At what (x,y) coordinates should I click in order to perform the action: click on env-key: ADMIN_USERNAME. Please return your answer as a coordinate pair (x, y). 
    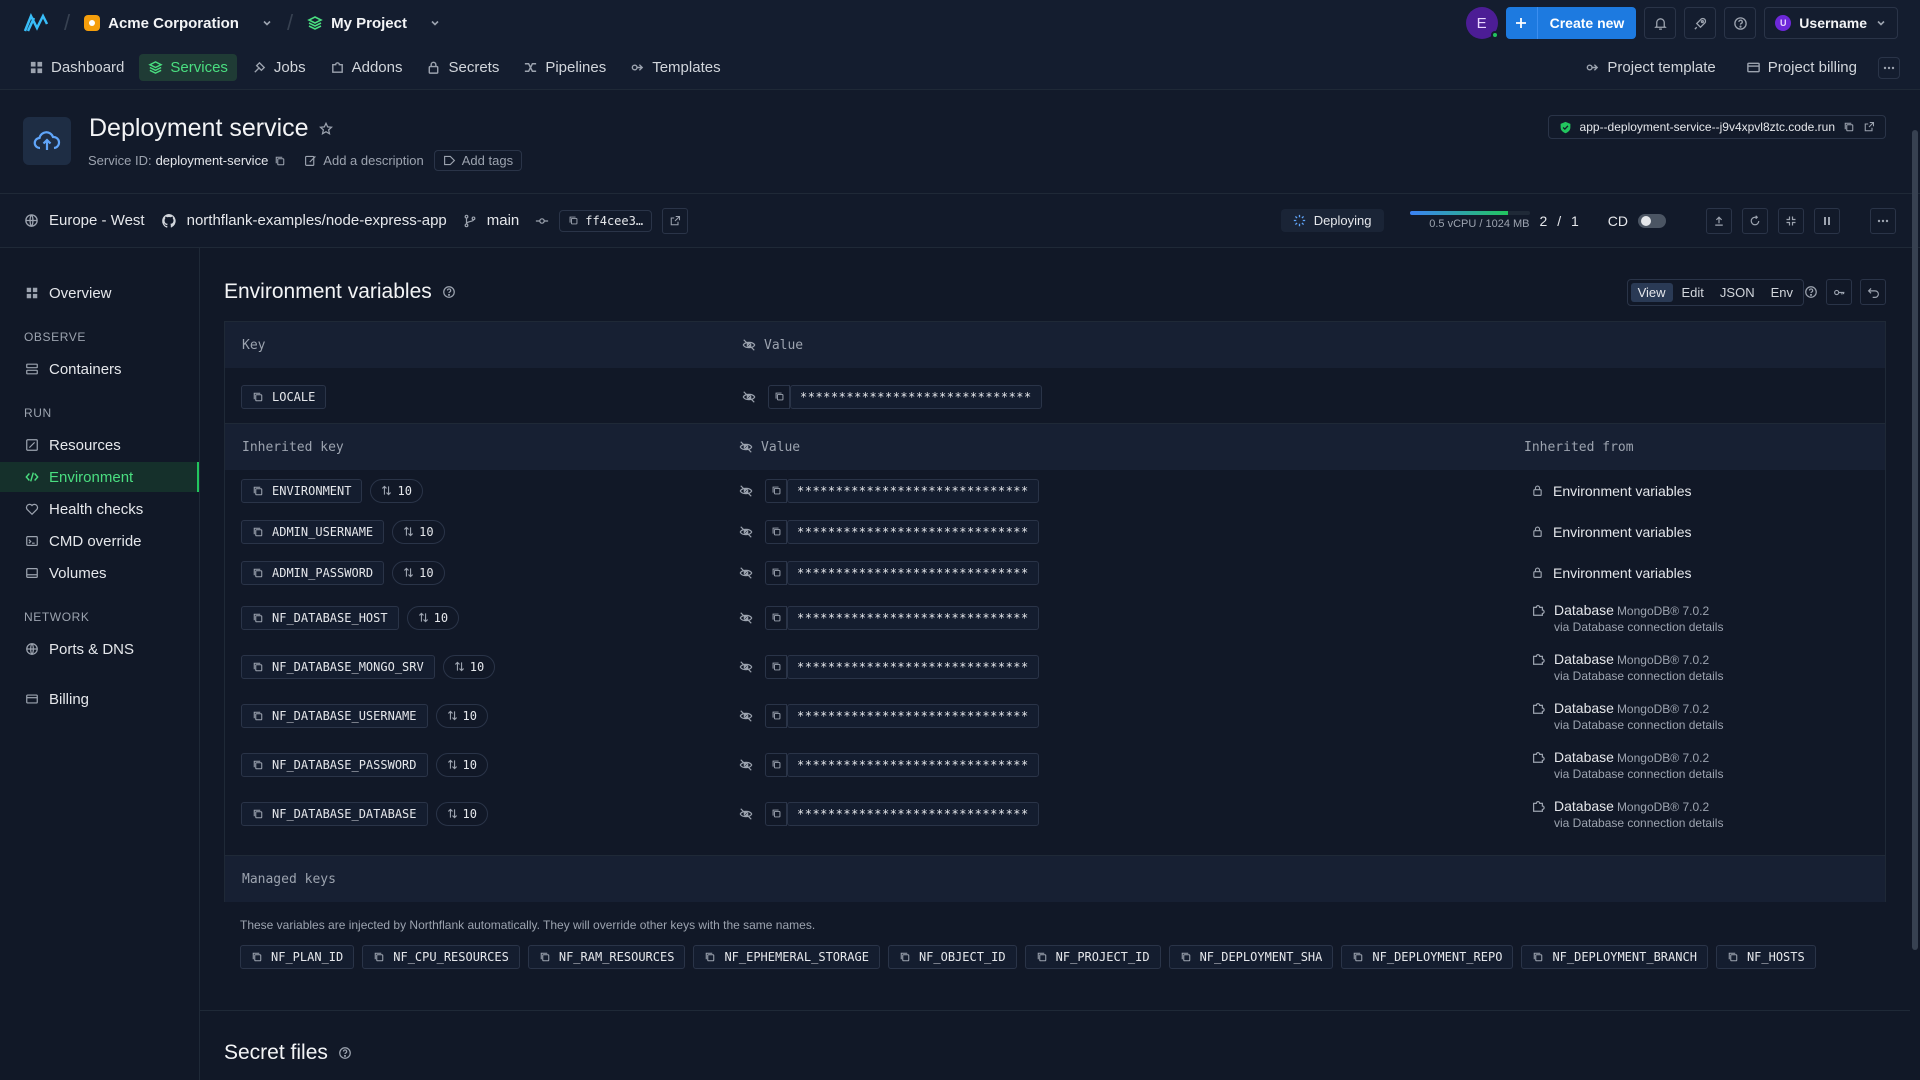
    Looking at the image, I should click on (313, 531).